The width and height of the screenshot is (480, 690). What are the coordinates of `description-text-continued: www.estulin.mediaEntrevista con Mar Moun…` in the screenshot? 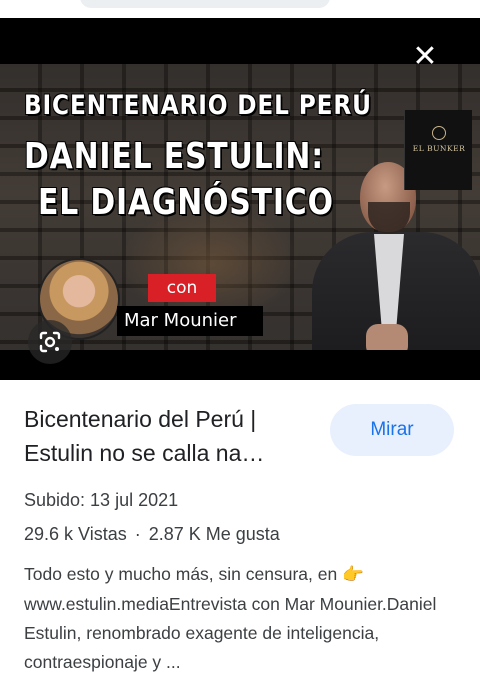 It's located at (230, 633).